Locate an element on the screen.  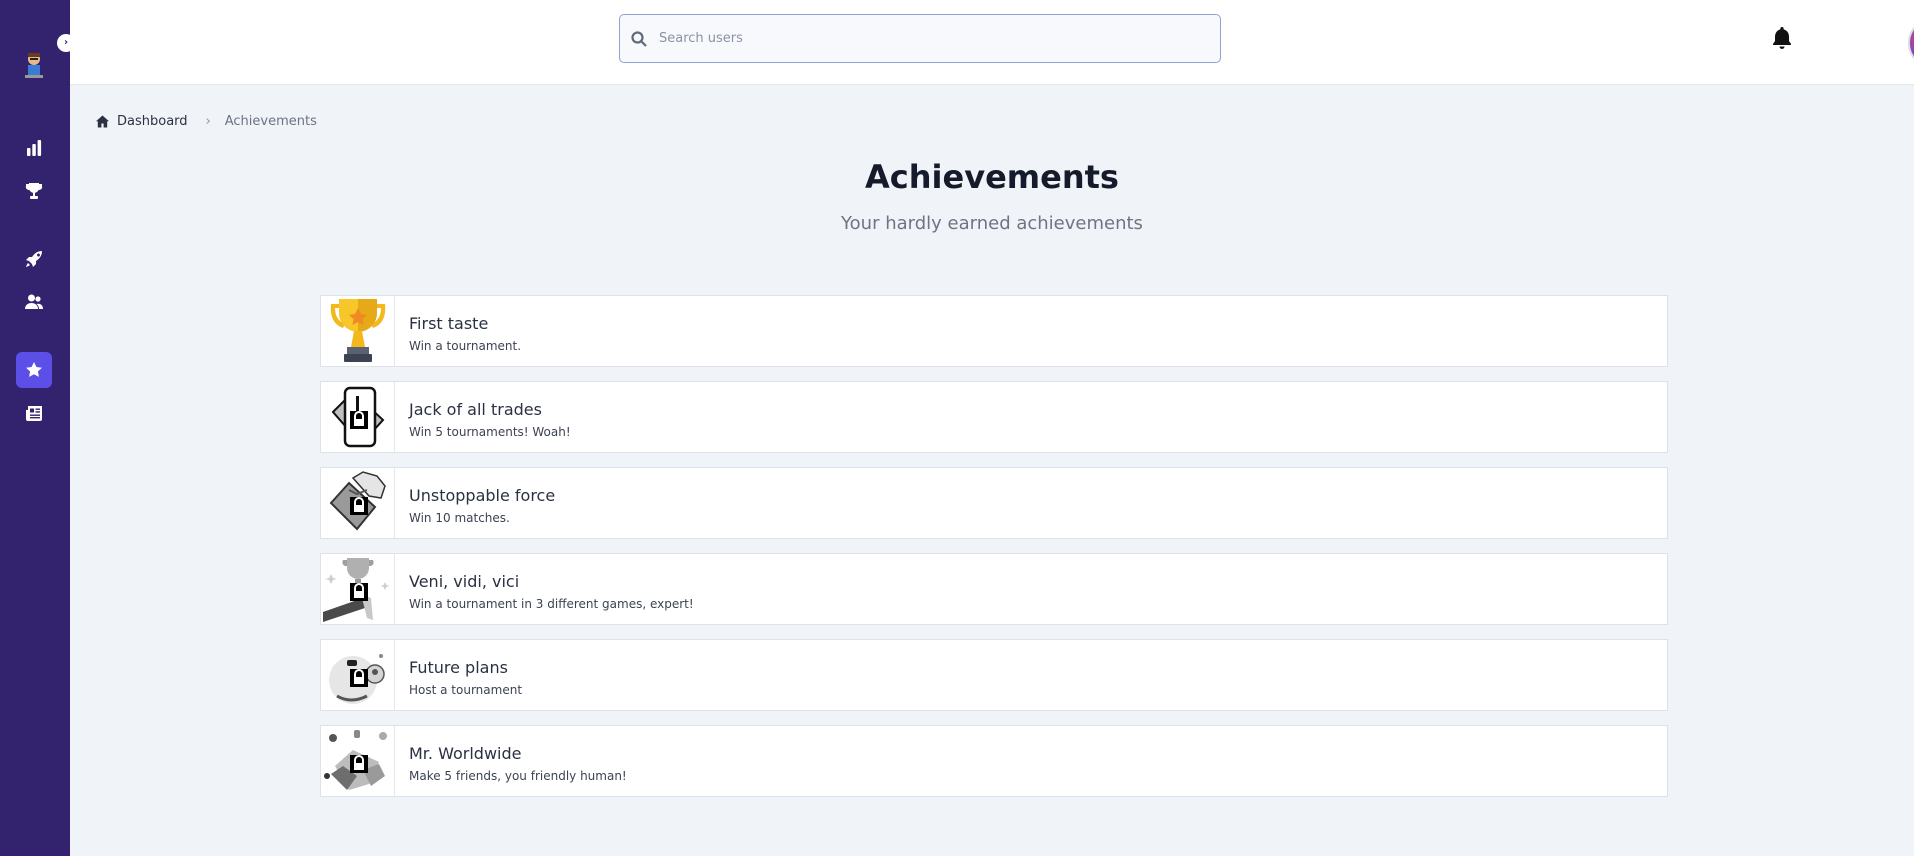
chevron-right-icon: › is located at coordinates (208, 121).